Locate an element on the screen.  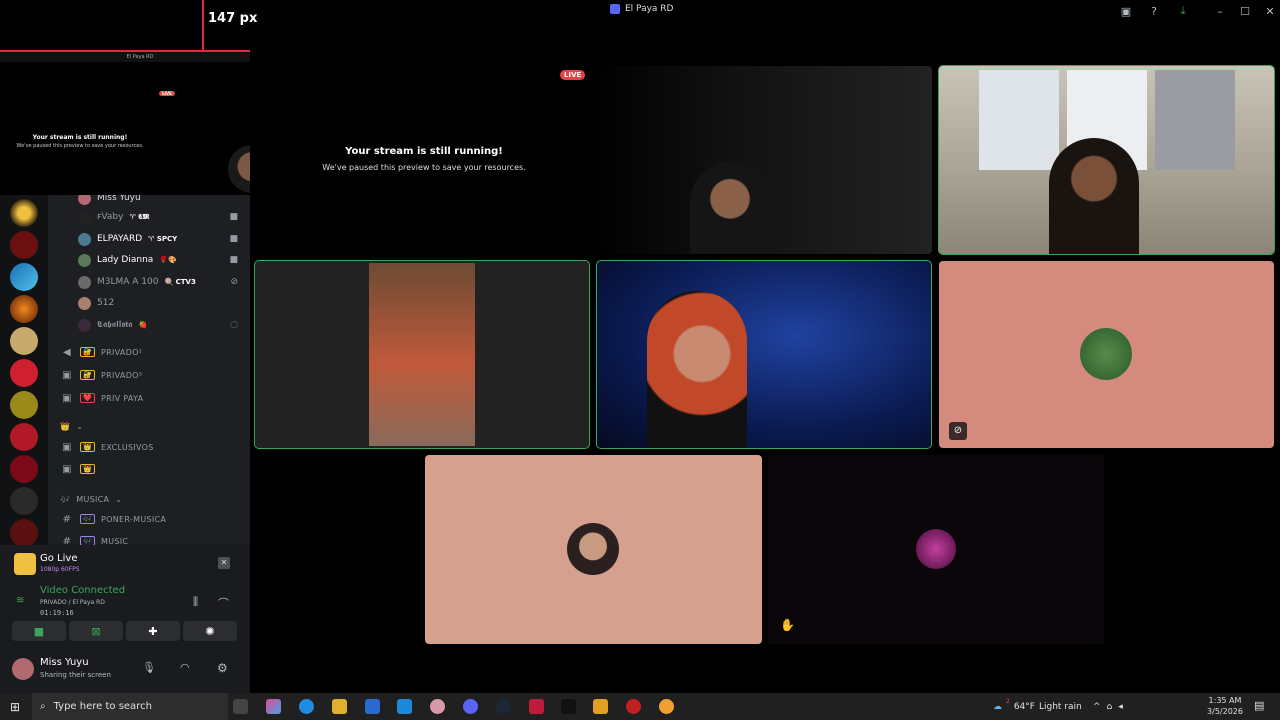
server-icon-star is located at coordinates (24, 213).